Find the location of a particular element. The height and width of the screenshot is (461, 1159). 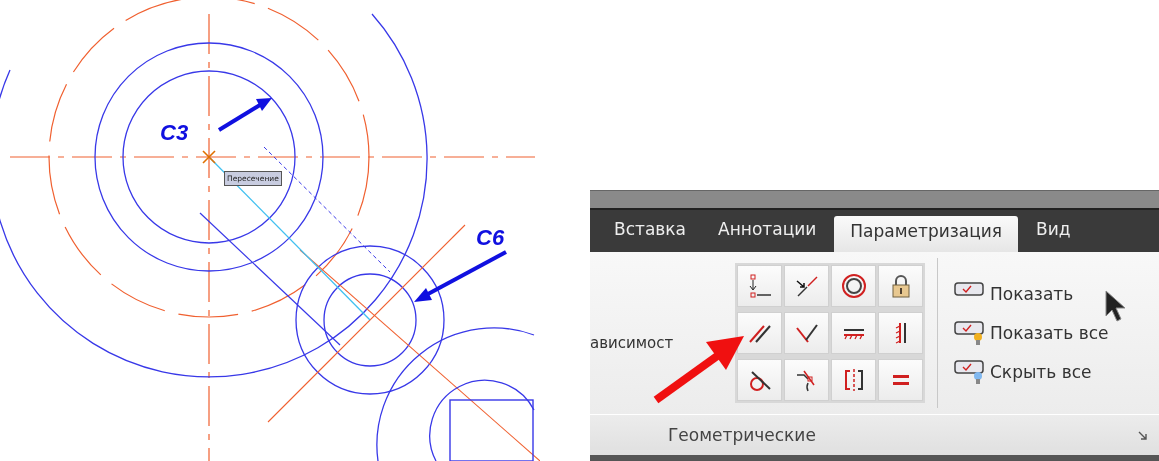

launcher-icon is located at coordinates (1142, 435).